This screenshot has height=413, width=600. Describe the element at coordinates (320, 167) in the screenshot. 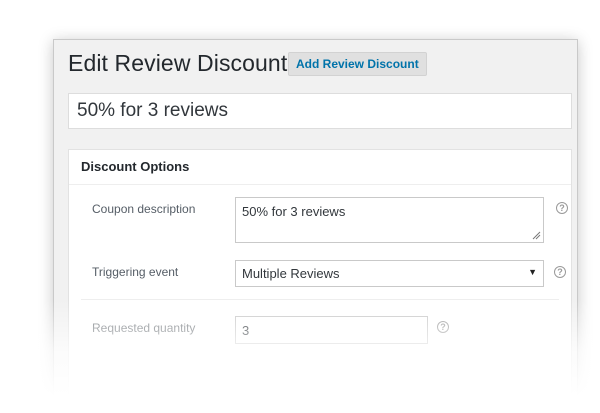

I see `discount-options-header: Discount Options` at that location.